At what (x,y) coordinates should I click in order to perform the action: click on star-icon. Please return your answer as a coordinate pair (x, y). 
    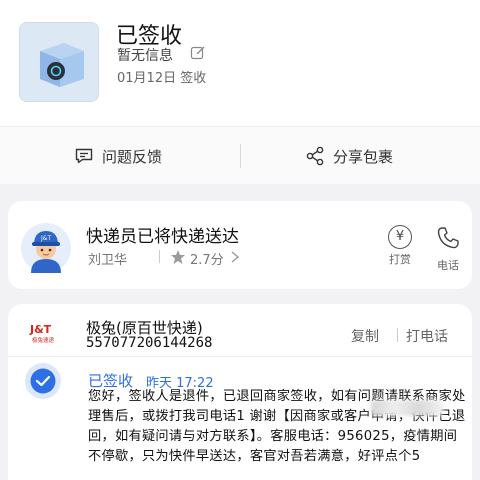
    Looking at the image, I should click on (178, 257).